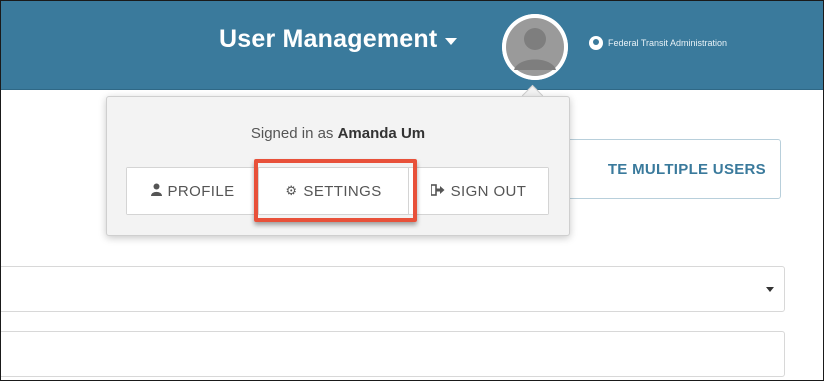 The width and height of the screenshot is (824, 381). Describe the element at coordinates (381, 133) in the screenshot. I see `signed-in-user-name: Amanda Um` at that location.